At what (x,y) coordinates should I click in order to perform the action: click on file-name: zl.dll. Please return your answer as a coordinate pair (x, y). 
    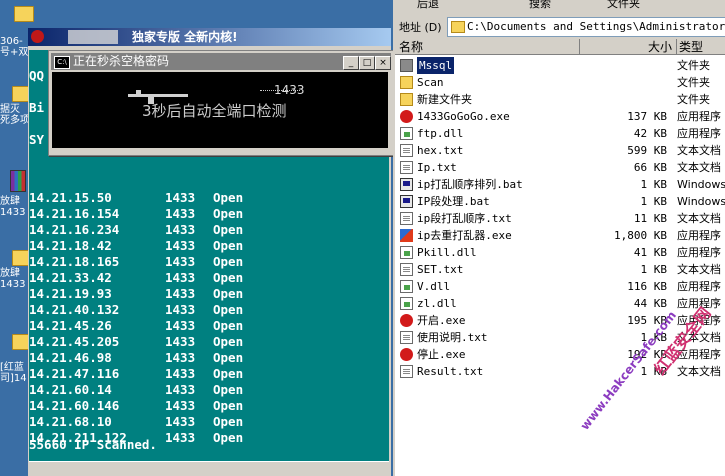
    Looking at the image, I should click on (437, 303).